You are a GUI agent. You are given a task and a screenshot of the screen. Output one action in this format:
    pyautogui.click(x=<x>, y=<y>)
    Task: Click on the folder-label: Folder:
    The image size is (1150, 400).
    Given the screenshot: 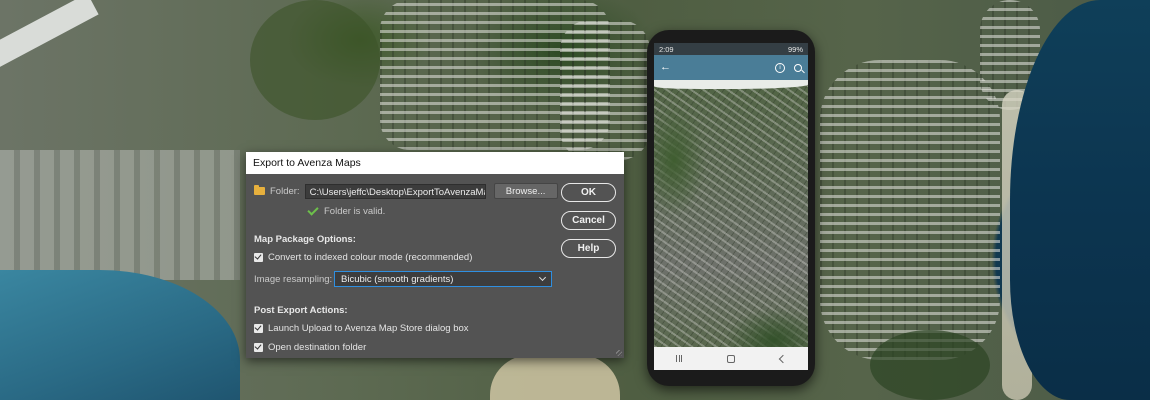 What is the action you would take?
    pyautogui.click(x=285, y=191)
    